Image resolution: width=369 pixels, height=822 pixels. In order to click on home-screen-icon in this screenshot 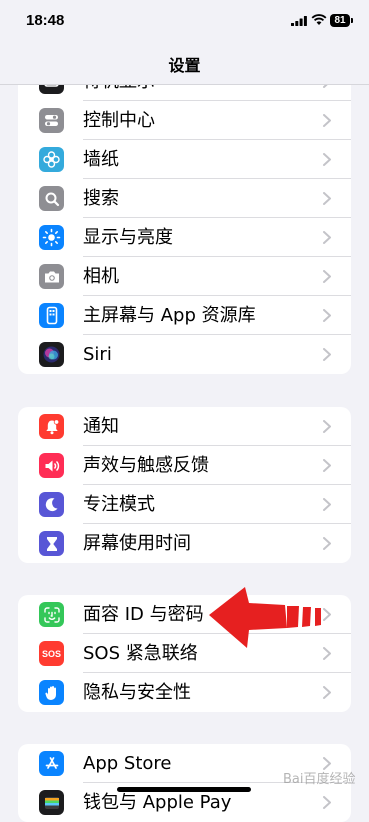, I will do `click(51, 315)`.